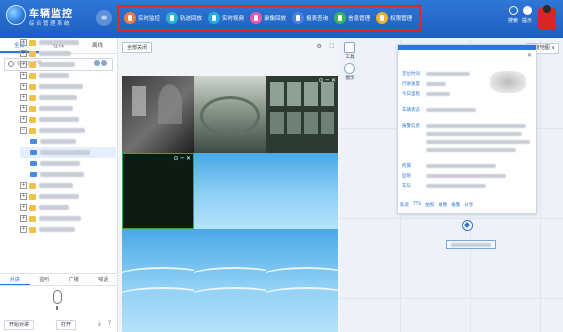  I want to click on report-icon, so click(298, 18).